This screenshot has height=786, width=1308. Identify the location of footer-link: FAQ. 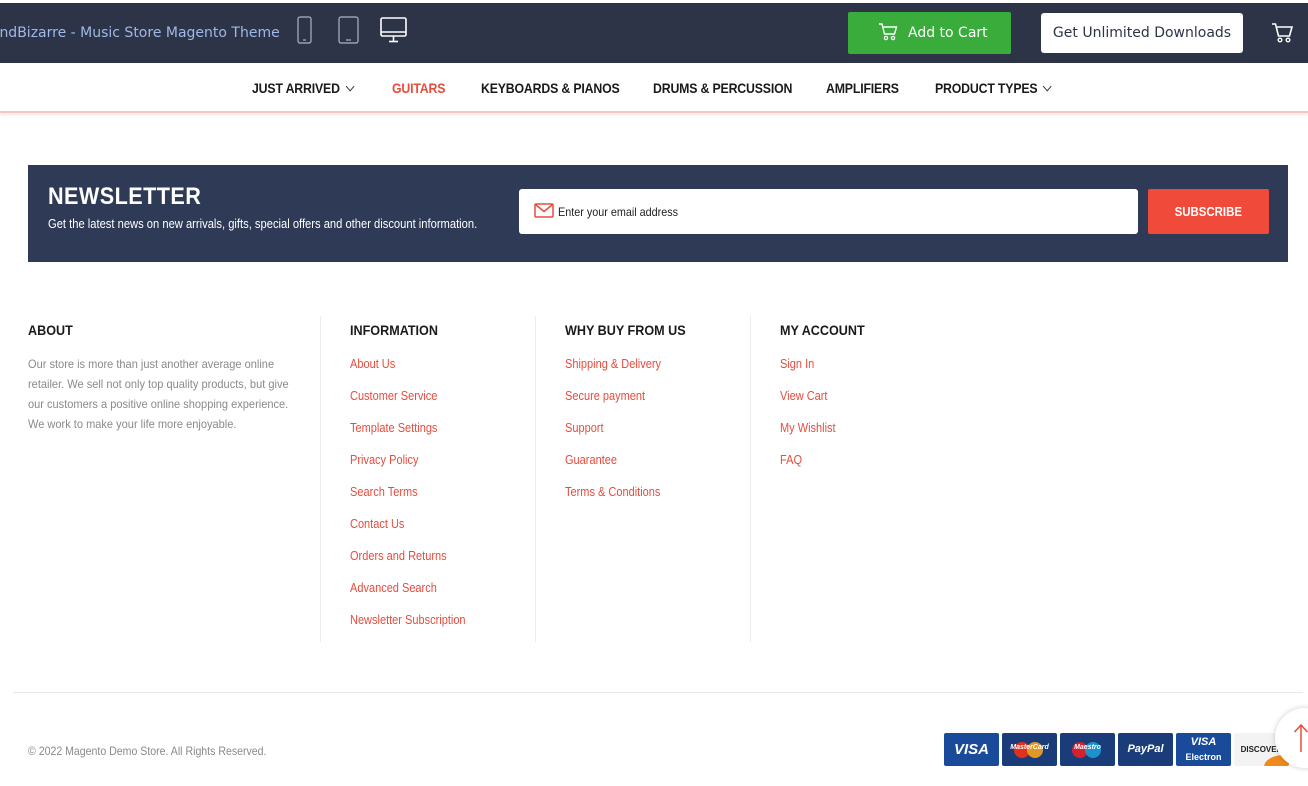
(827, 469).